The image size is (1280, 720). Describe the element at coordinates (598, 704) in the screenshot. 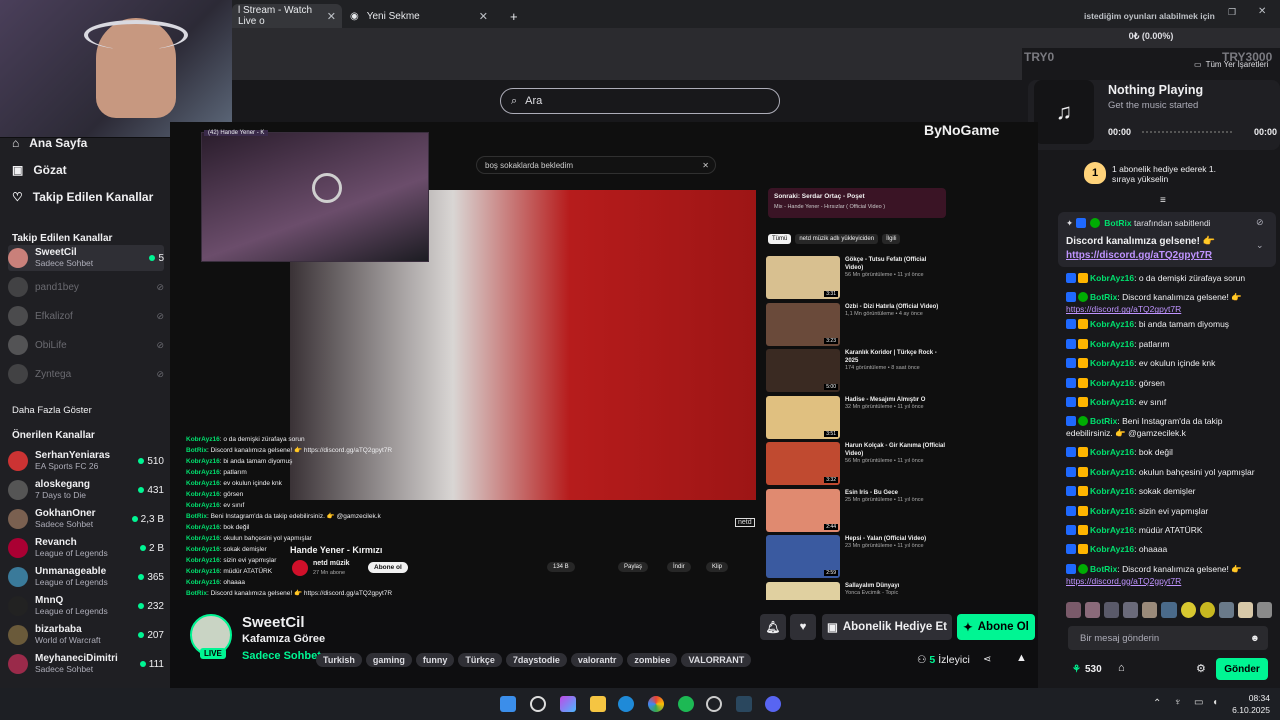

I see `file-explorer-icon` at that location.